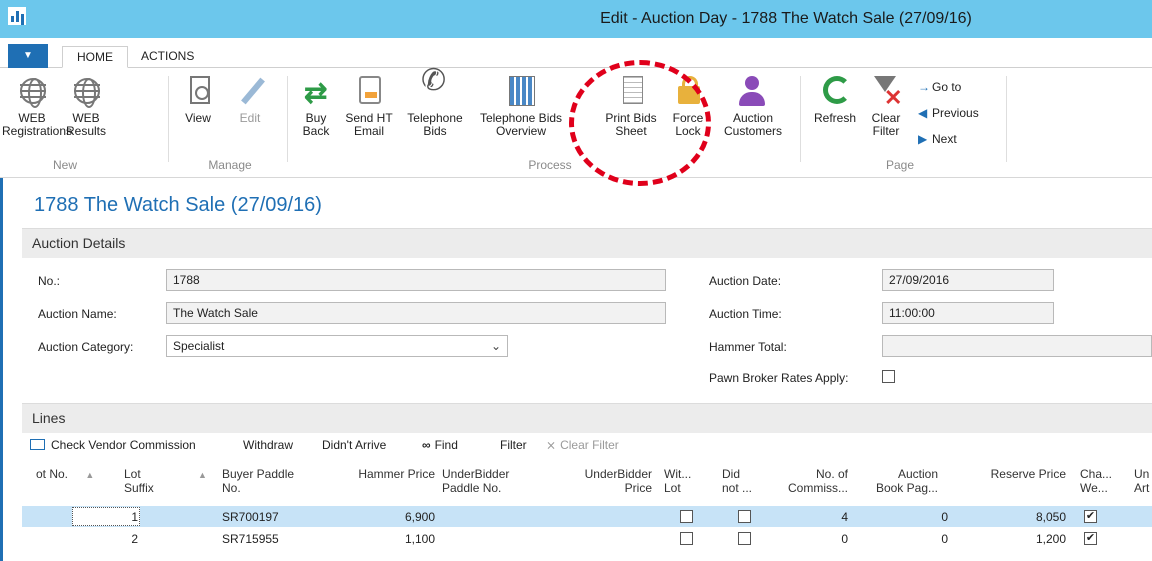 The image size is (1152, 561). Describe the element at coordinates (258, 481) in the screenshot. I see `col-buyer-paddle: Buyer Paddle No.` at that location.